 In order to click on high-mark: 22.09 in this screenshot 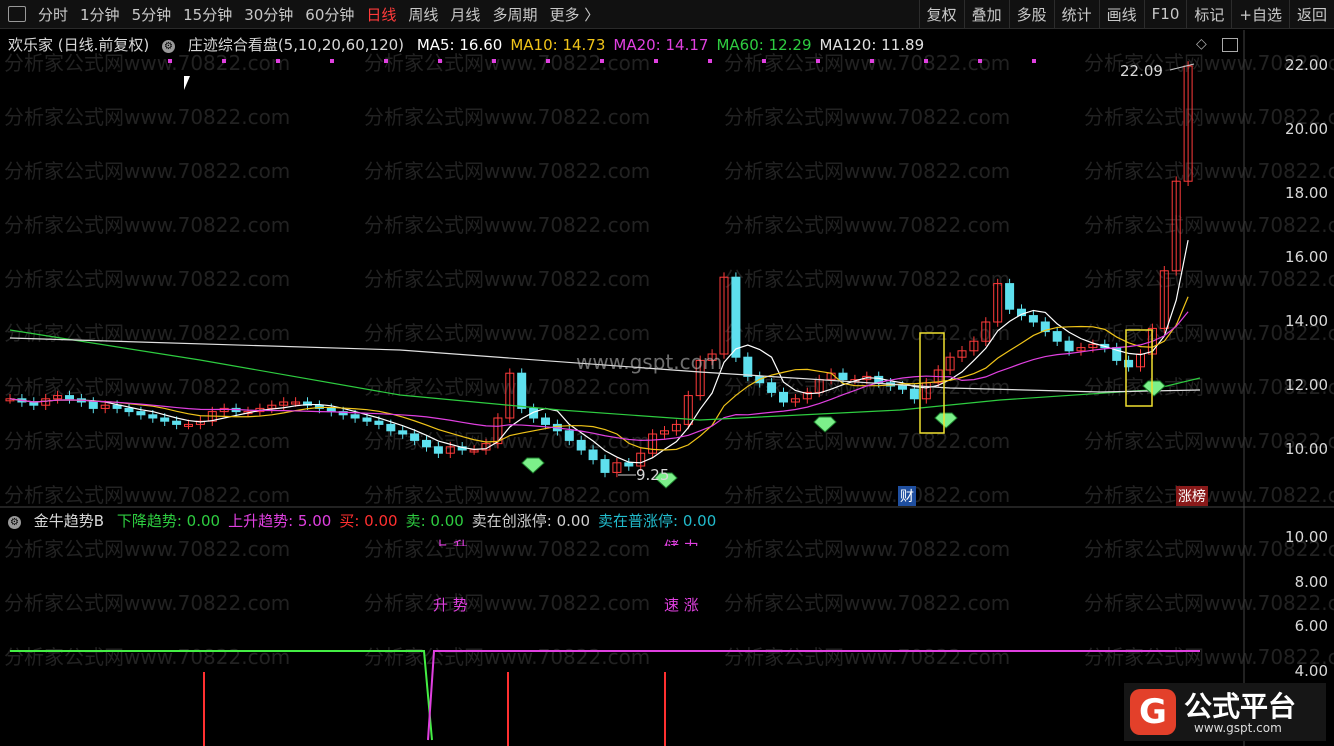, I will do `click(1141, 71)`.